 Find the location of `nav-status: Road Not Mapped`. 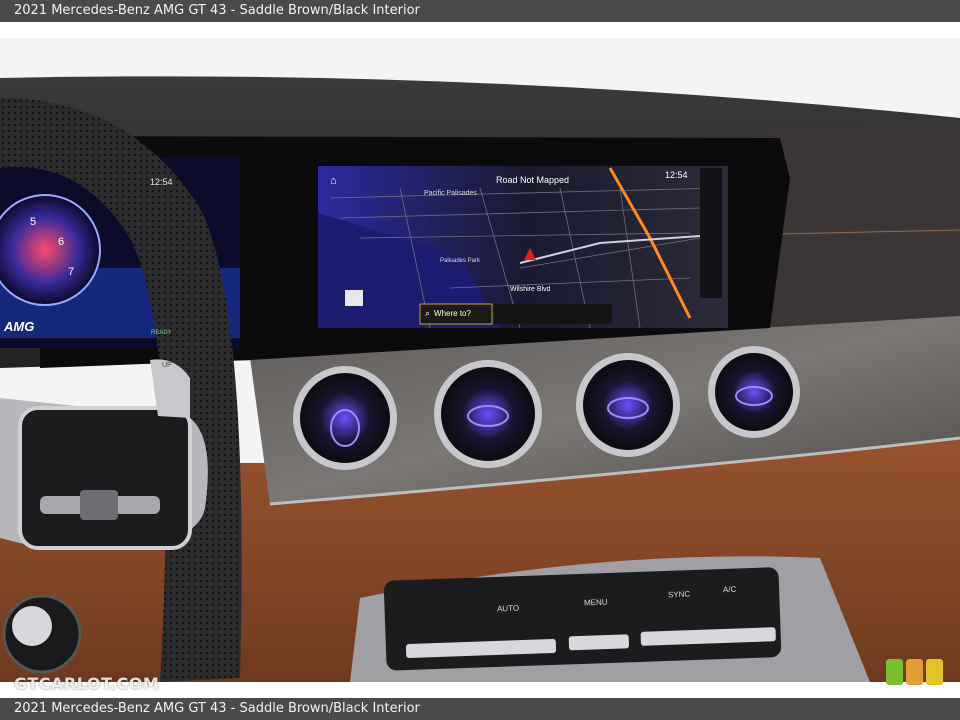

nav-status: Road Not Mapped is located at coordinates (533, 180).